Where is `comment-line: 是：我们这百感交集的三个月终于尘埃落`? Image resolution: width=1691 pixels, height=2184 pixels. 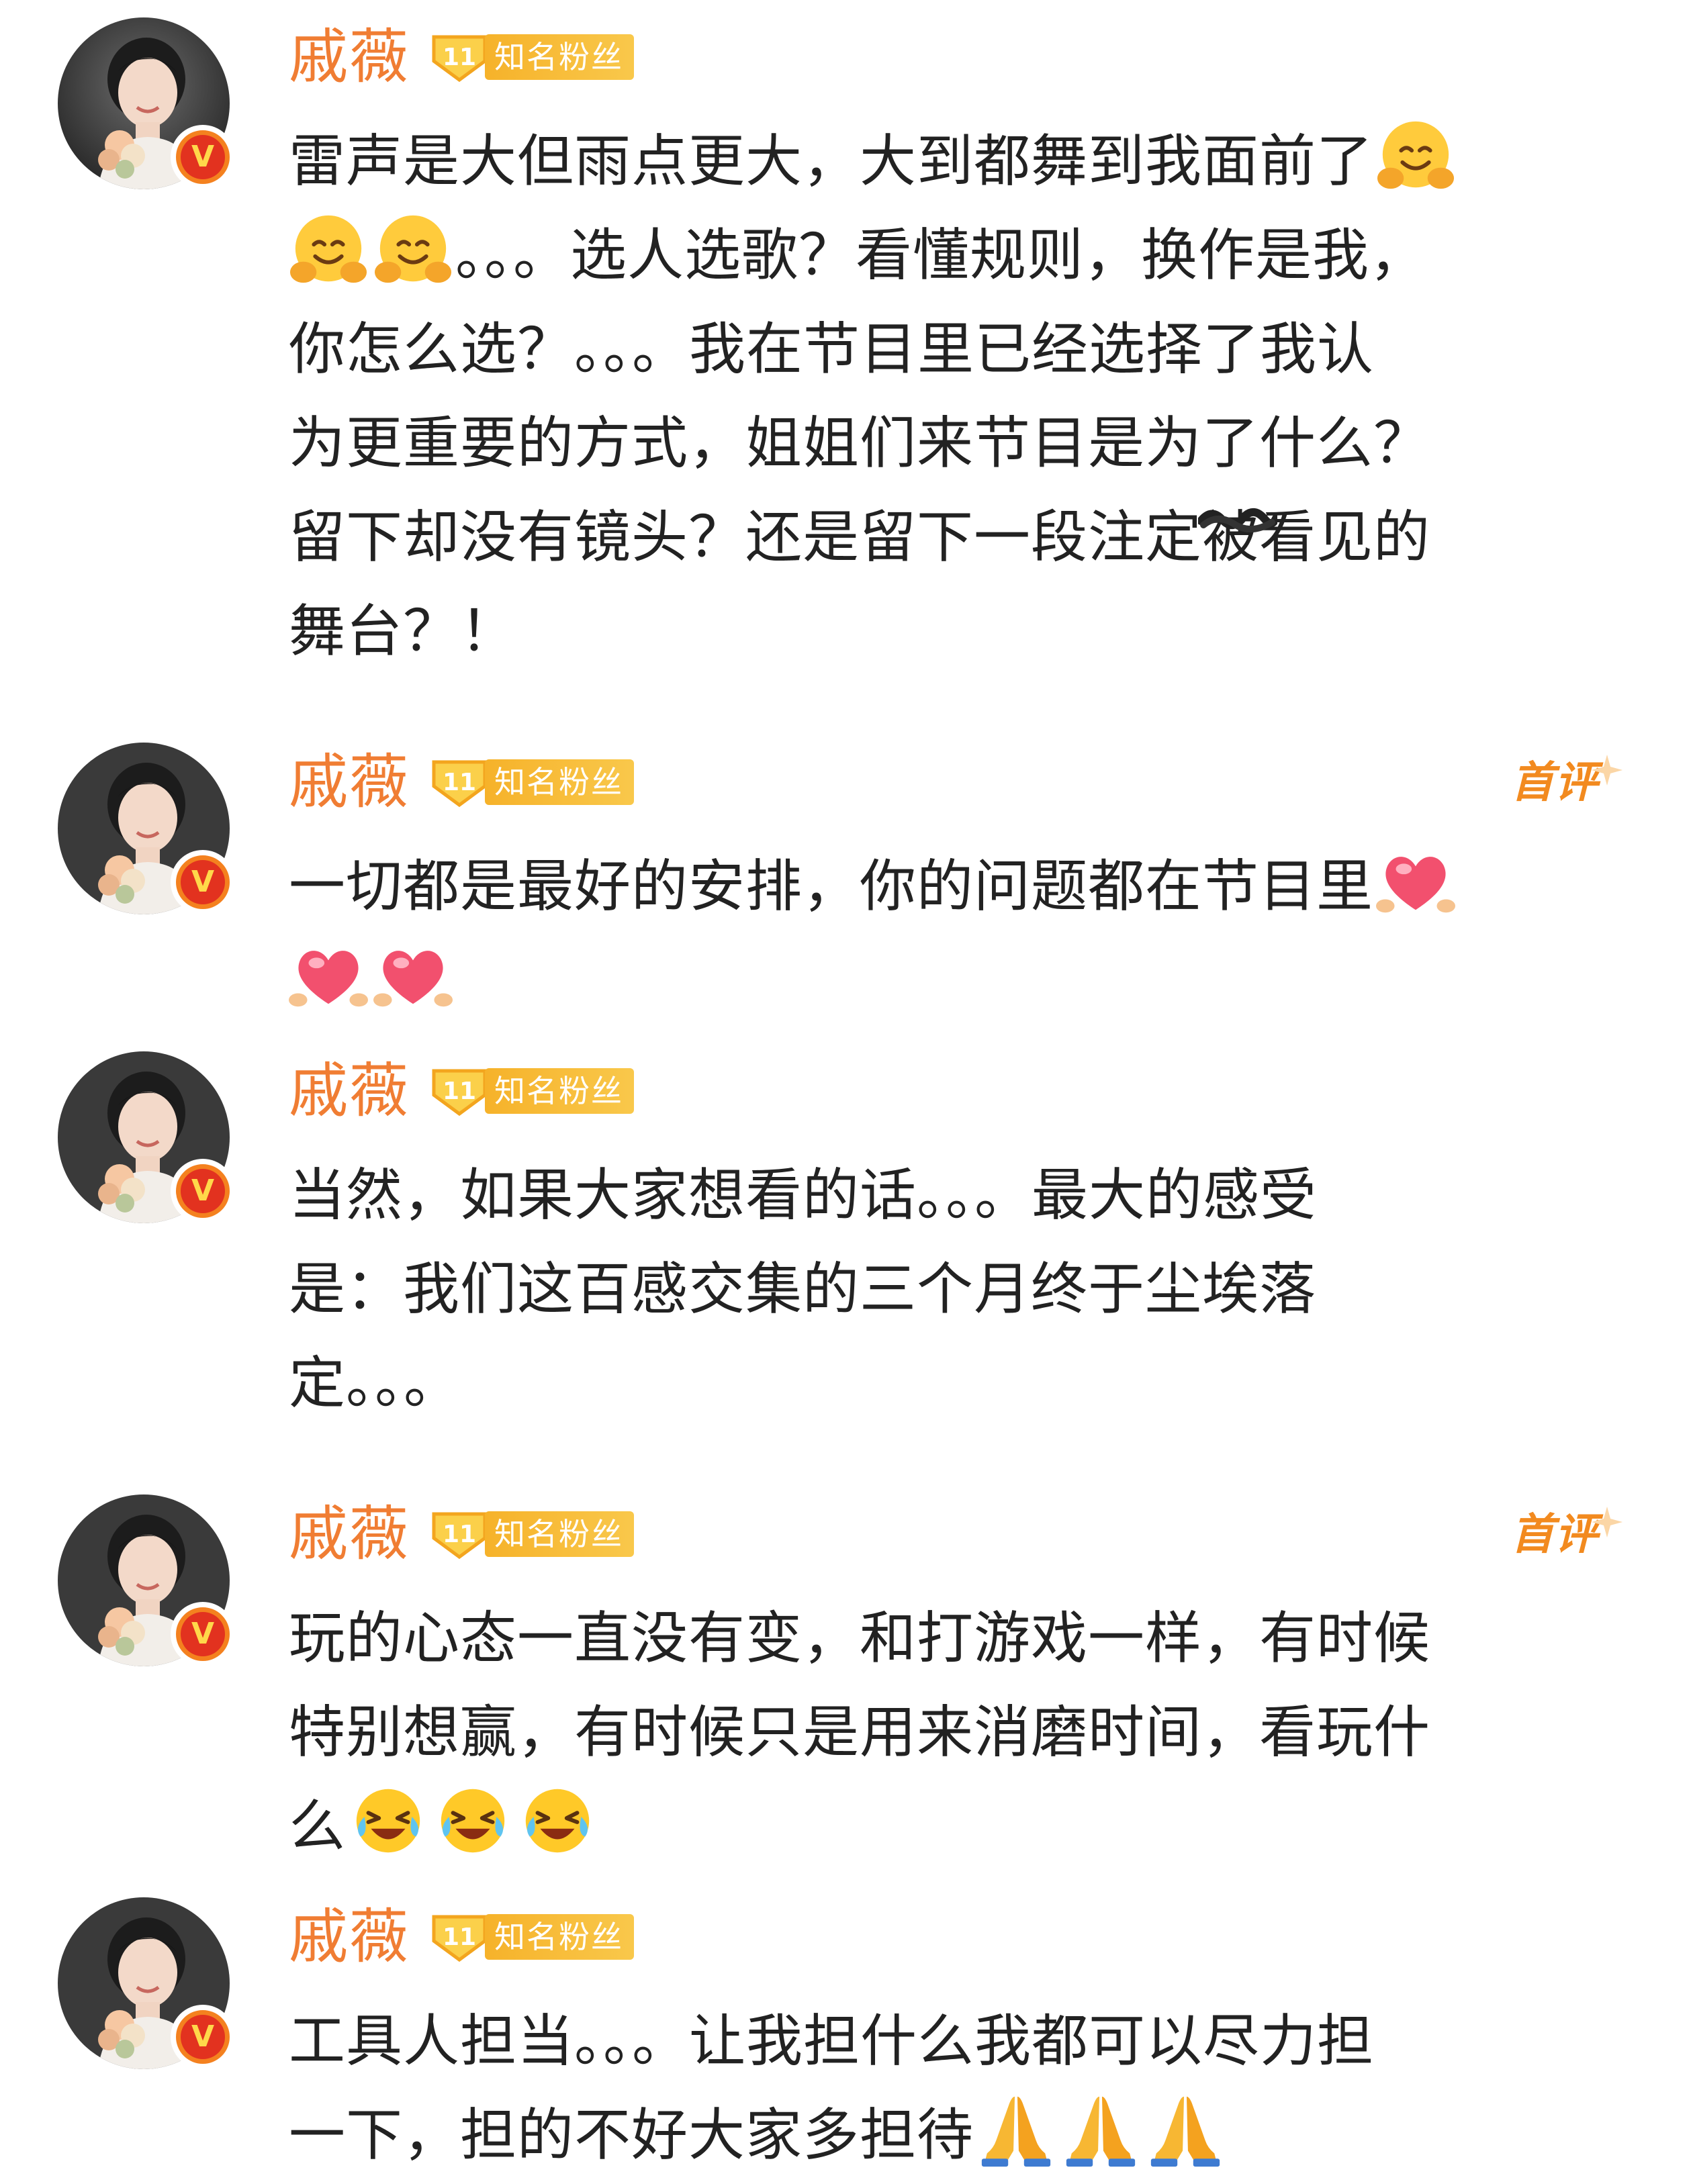
comment-line: 是：我们这百感交集的三个月终于尘埃落 is located at coordinates (803, 1289).